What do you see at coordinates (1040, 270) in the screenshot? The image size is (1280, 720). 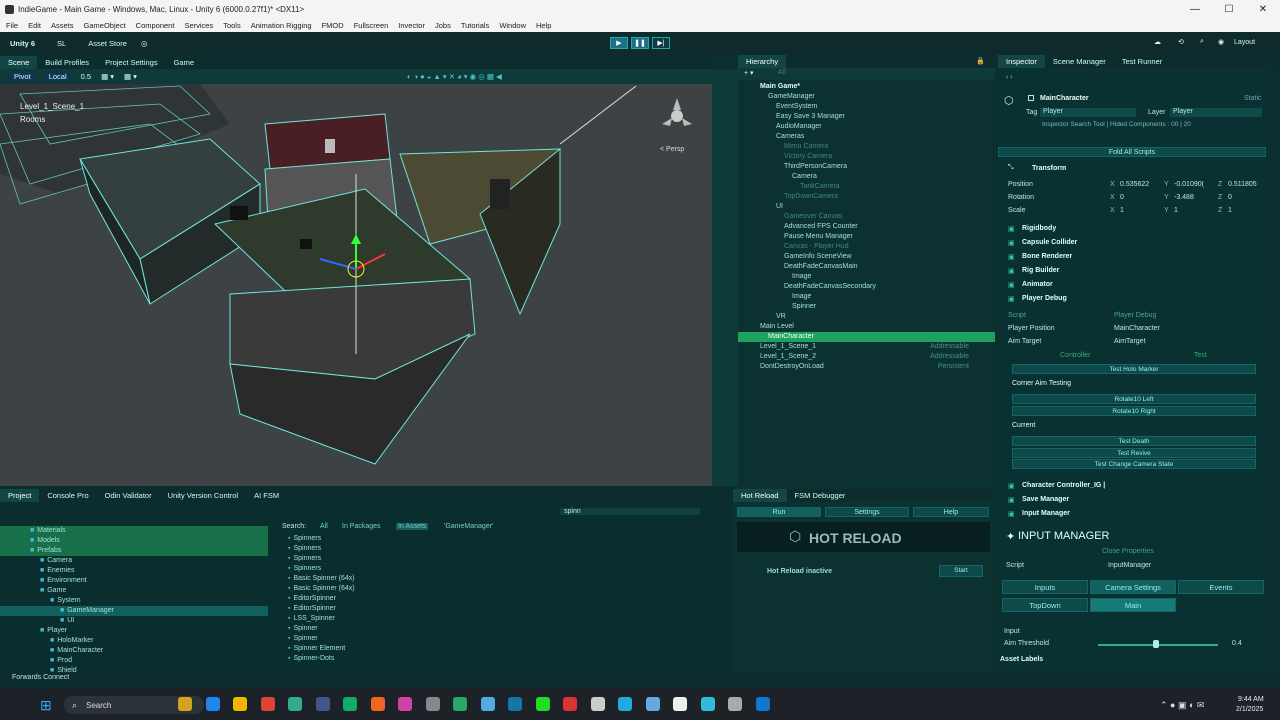 I see `component-header: Rig Builder` at bounding box center [1040, 270].